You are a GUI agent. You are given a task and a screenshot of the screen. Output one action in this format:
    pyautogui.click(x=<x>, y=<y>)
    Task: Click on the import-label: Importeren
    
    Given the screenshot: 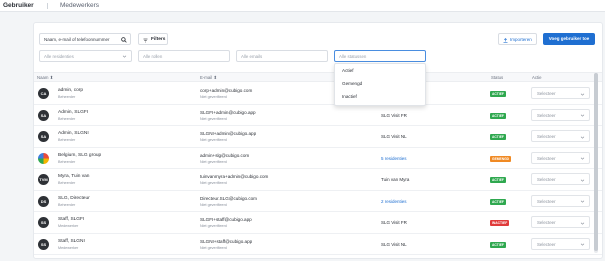 What is the action you would take?
    pyautogui.click(x=521, y=39)
    